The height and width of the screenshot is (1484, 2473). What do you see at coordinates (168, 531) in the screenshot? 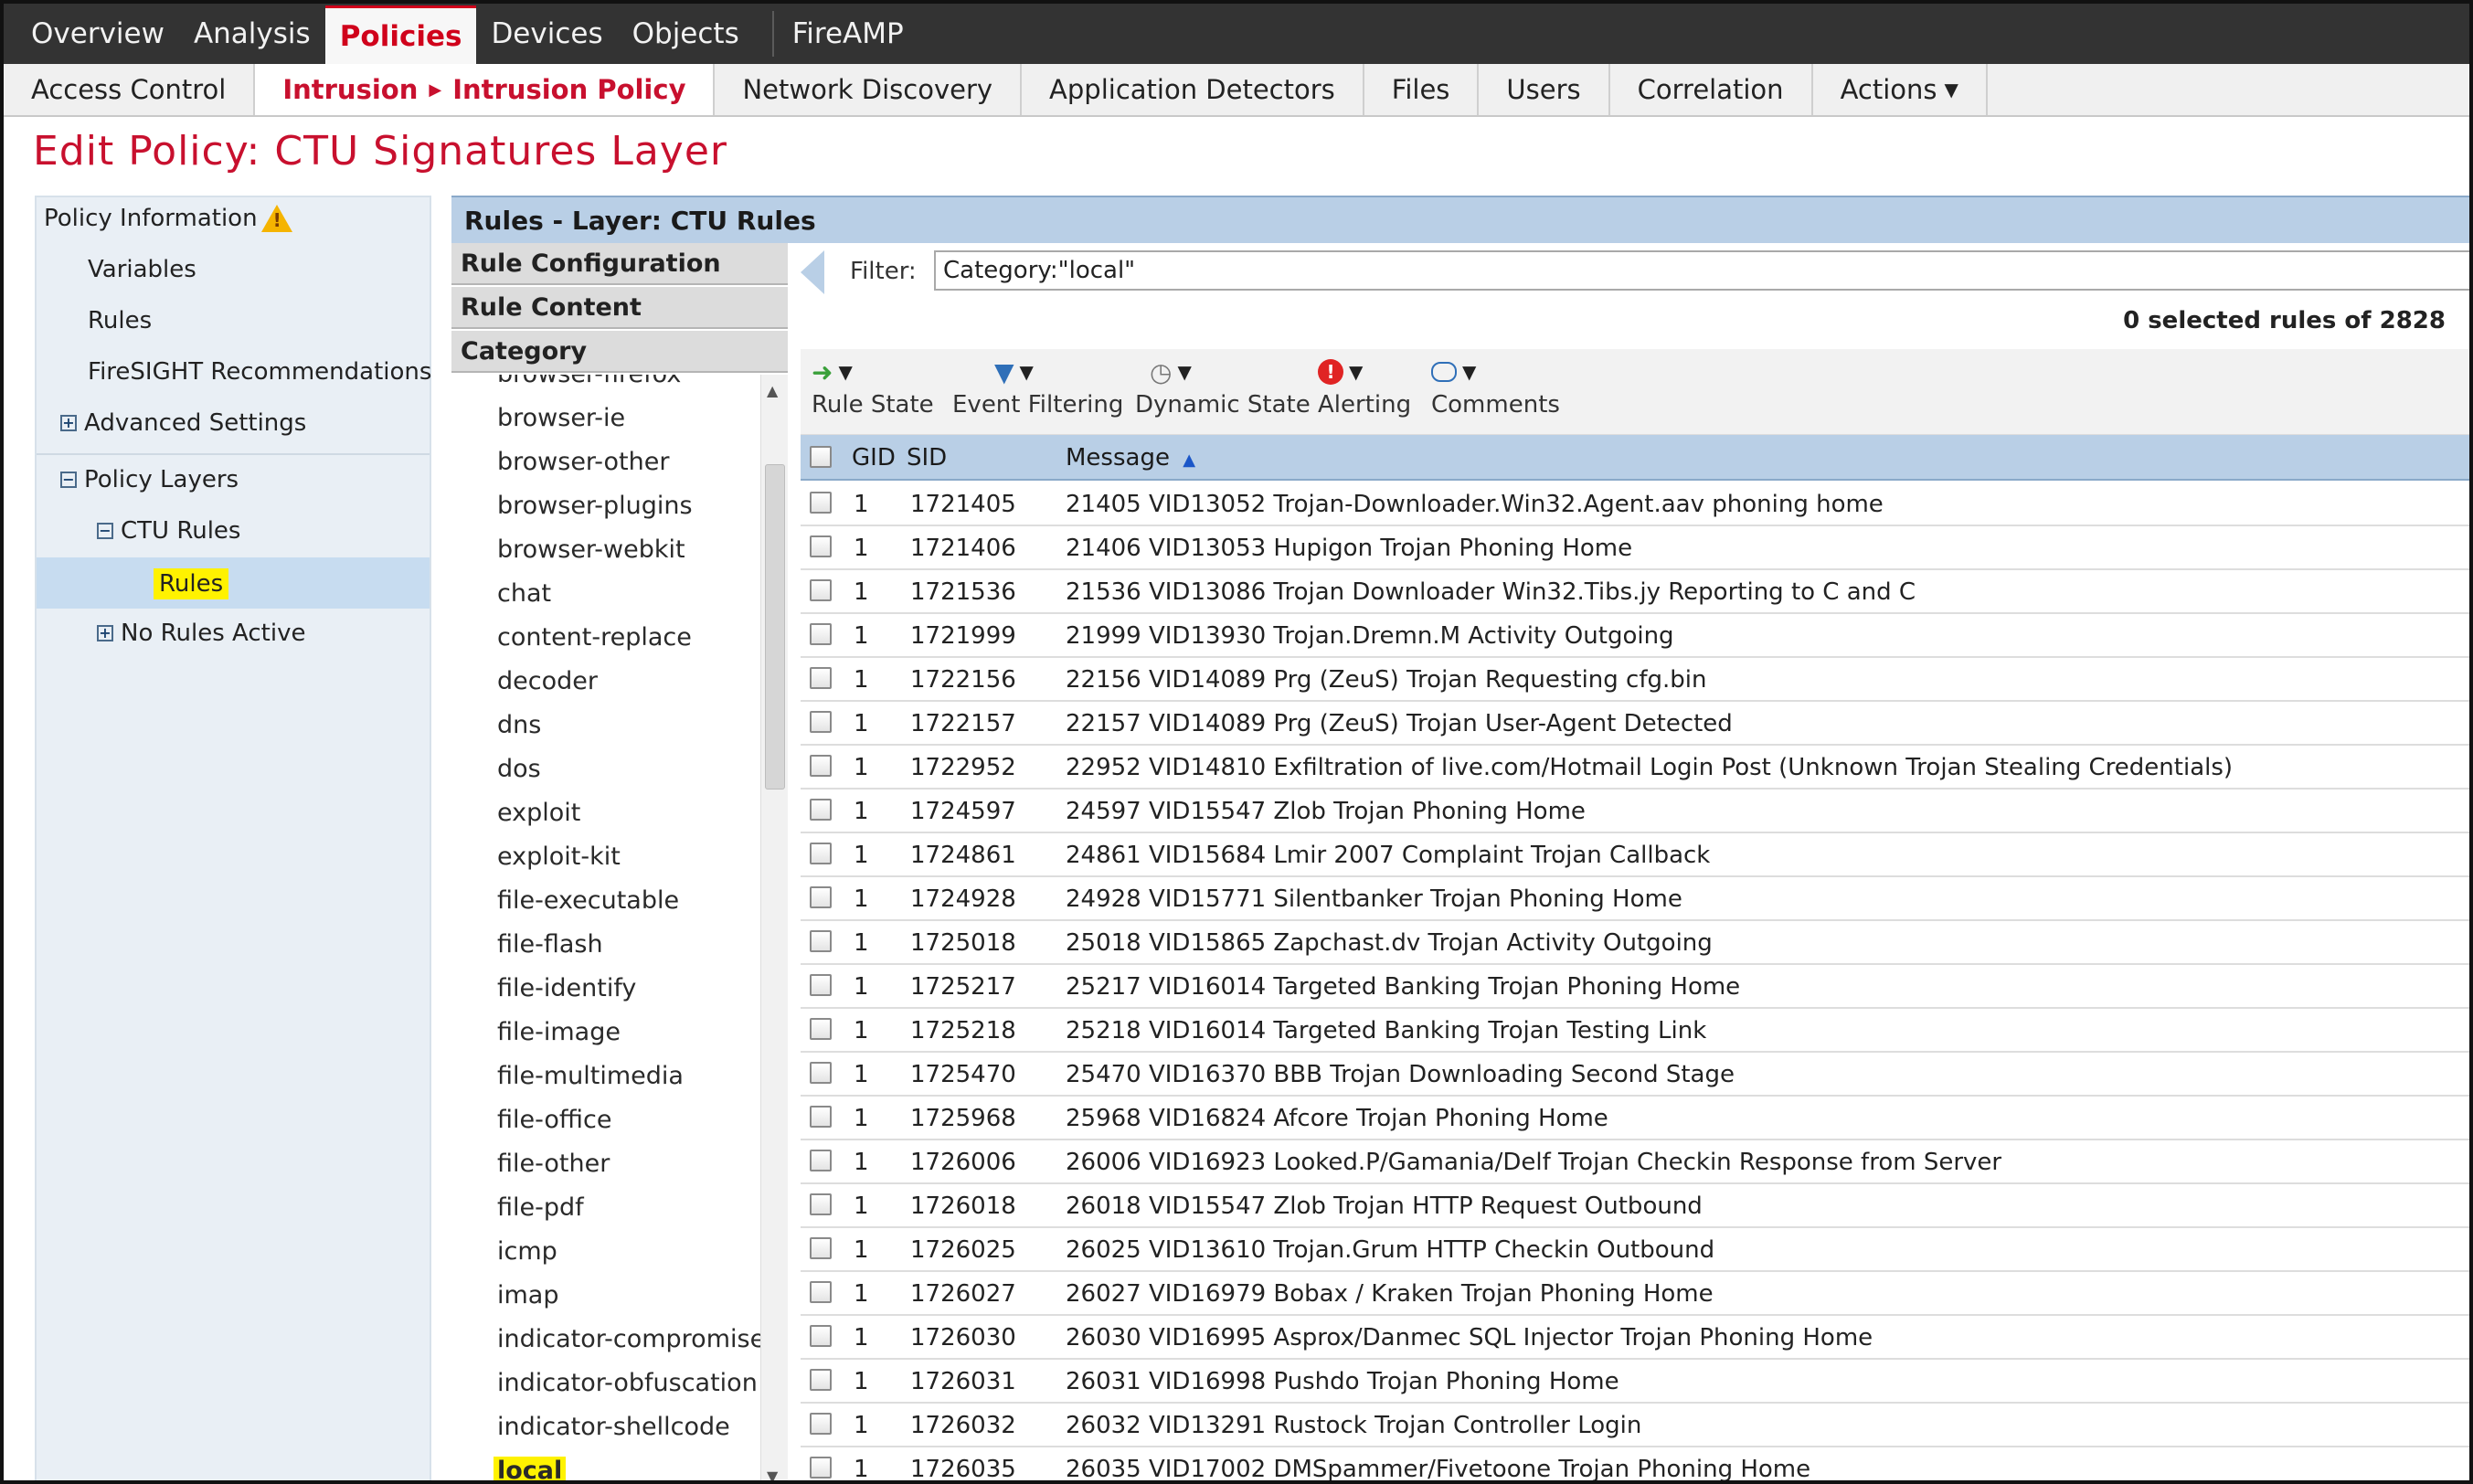
I see `tree-ctu-rules: − CTU Rules` at bounding box center [168, 531].